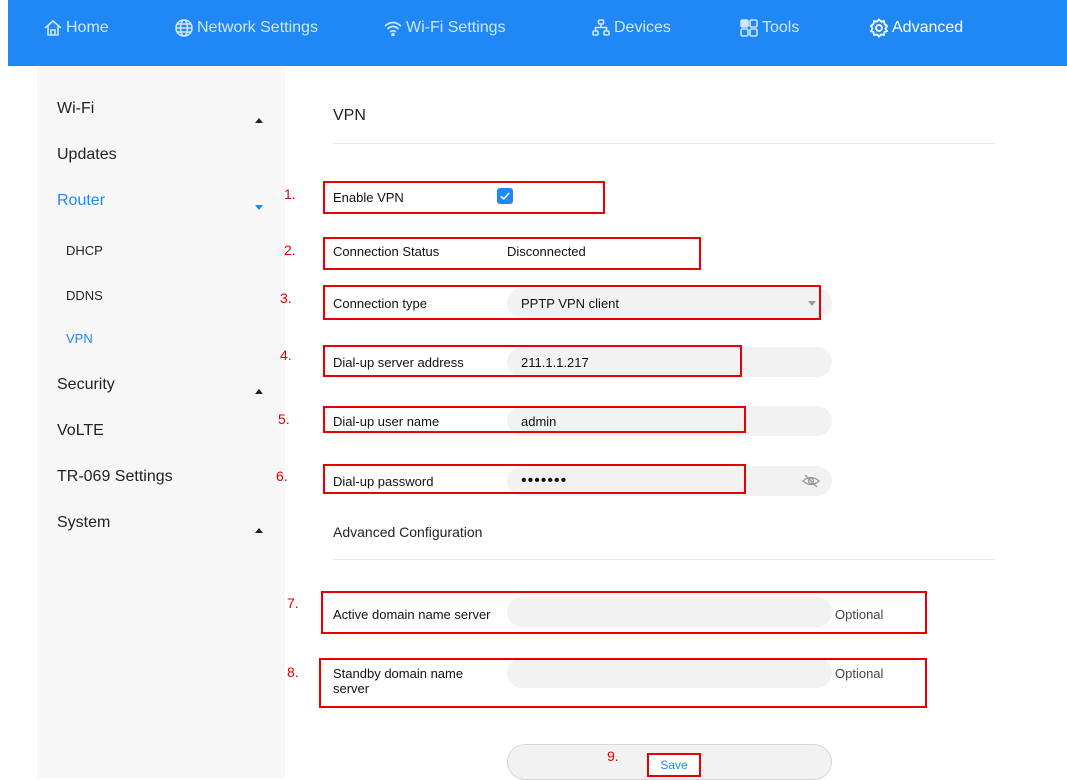 The height and width of the screenshot is (780, 1067). What do you see at coordinates (749, 28) in the screenshot?
I see `tools-grid-icon` at bounding box center [749, 28].